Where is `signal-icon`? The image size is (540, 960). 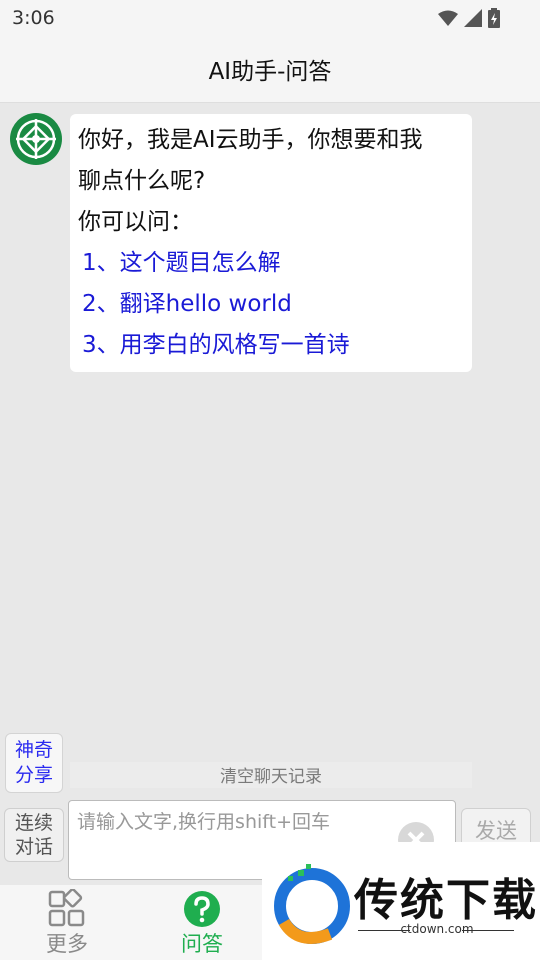
signal-icon is located at coordinates (473, 18).